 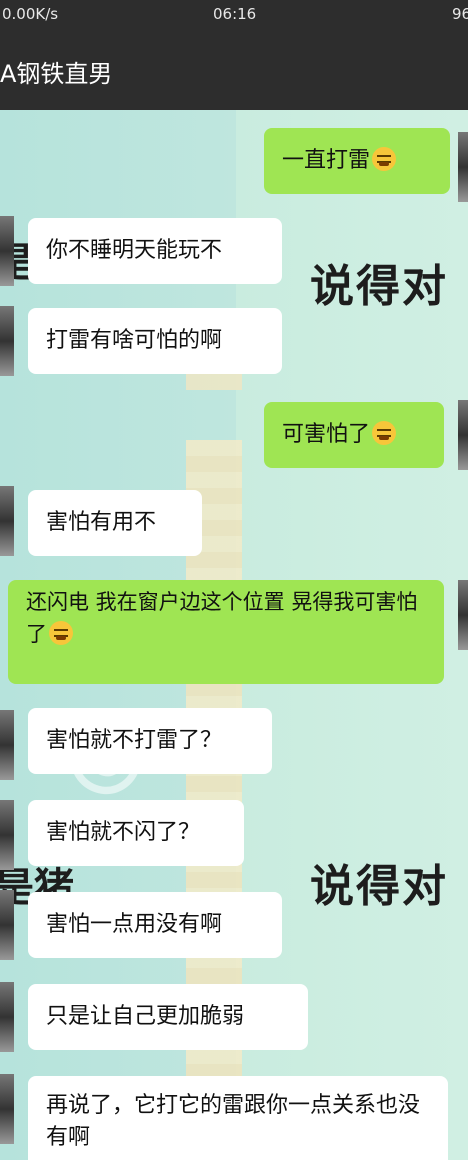 I want to click on message-text: 再说了，它打它的雷跟你一点关系也没有啊, so click(x=233, y=1121).